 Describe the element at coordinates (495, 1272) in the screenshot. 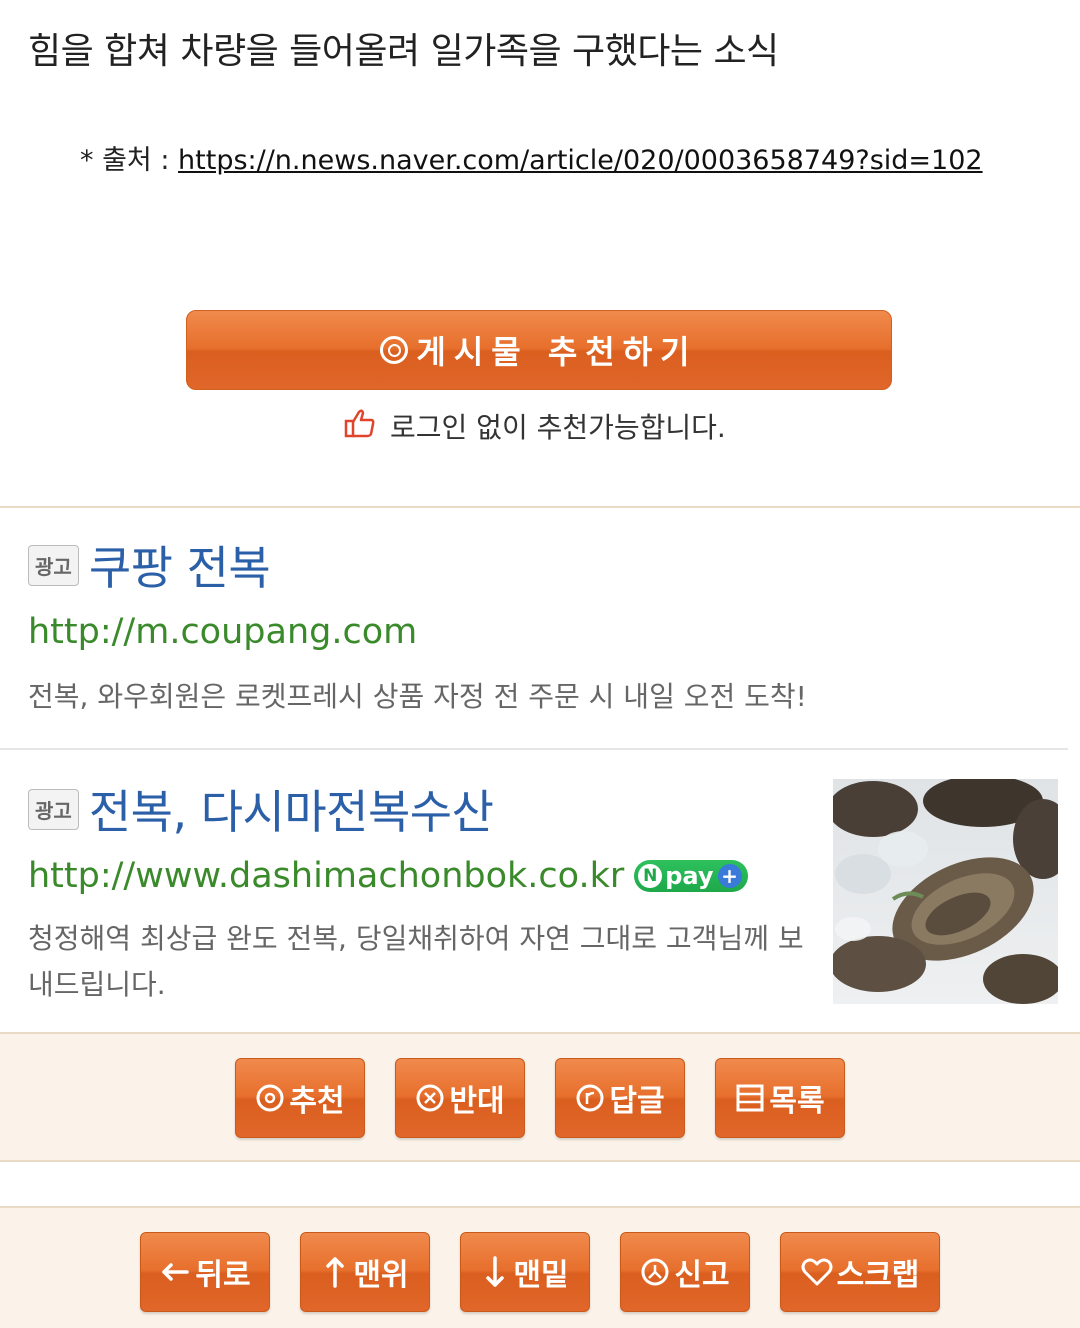

I see `arrow-down-icon` at that location.